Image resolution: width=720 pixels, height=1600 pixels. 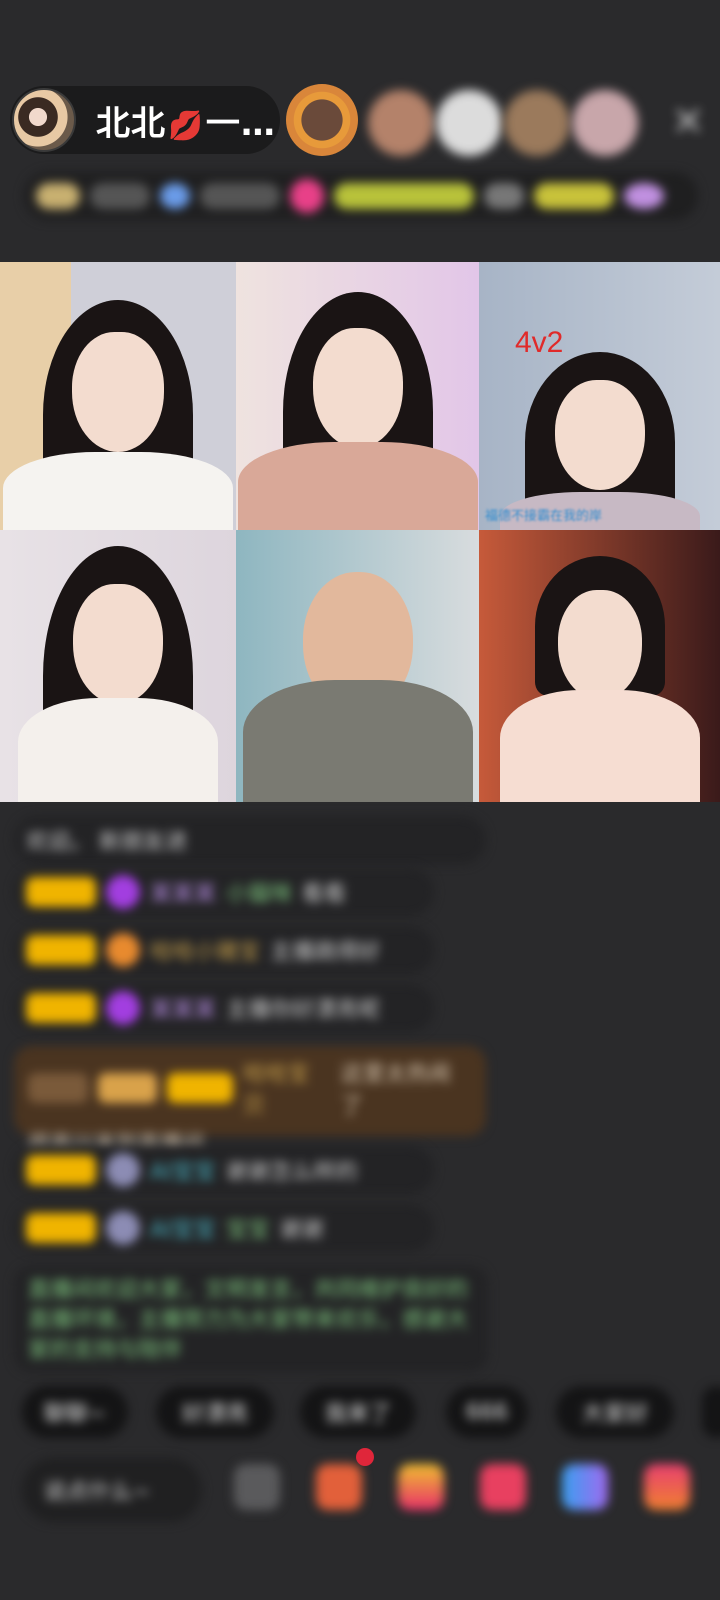 What do you see at coordinates (75, 1412) in the screenshot?
I see `quick-reply-chip: 聊聊~` at bounding box center [75, 1412].